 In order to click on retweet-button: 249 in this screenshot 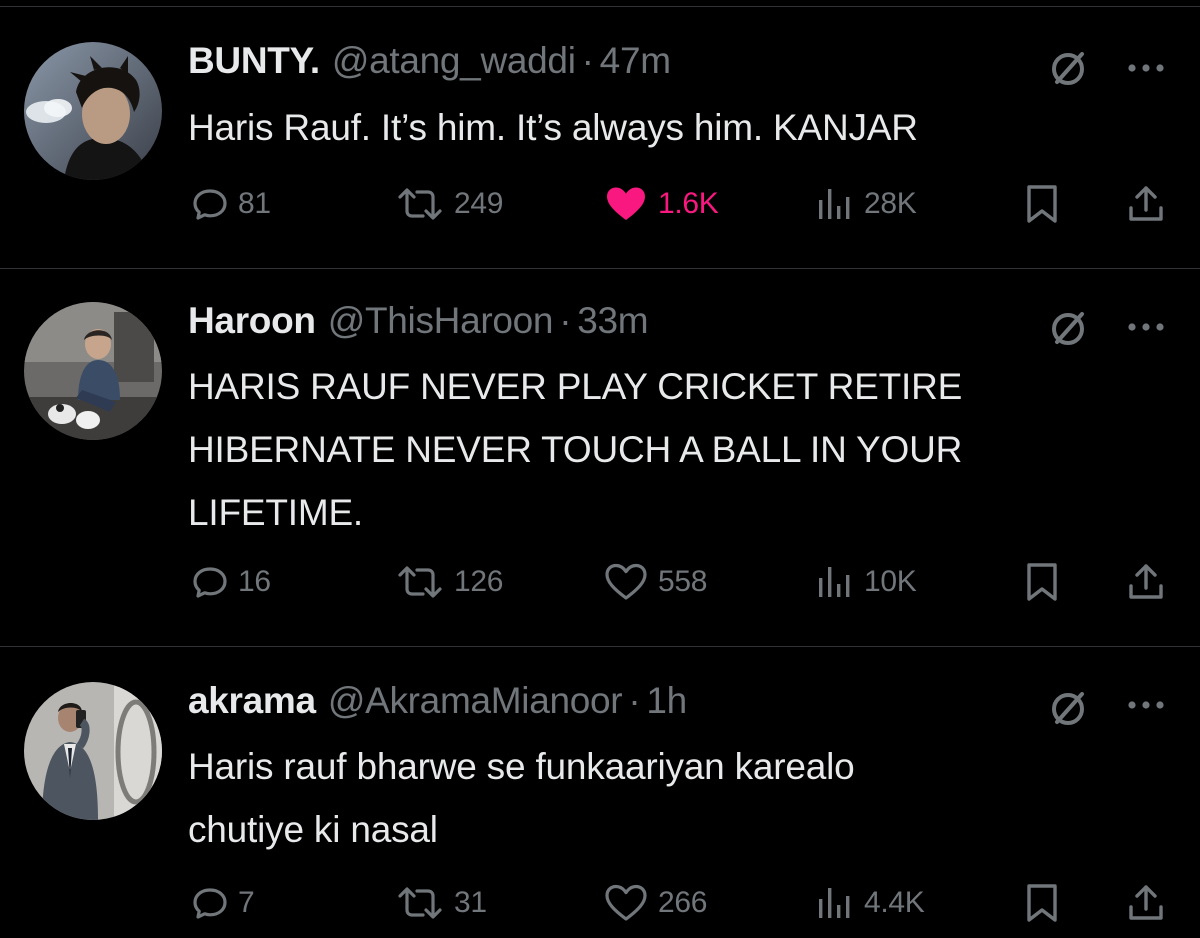, I will do `click(449, 204)`.